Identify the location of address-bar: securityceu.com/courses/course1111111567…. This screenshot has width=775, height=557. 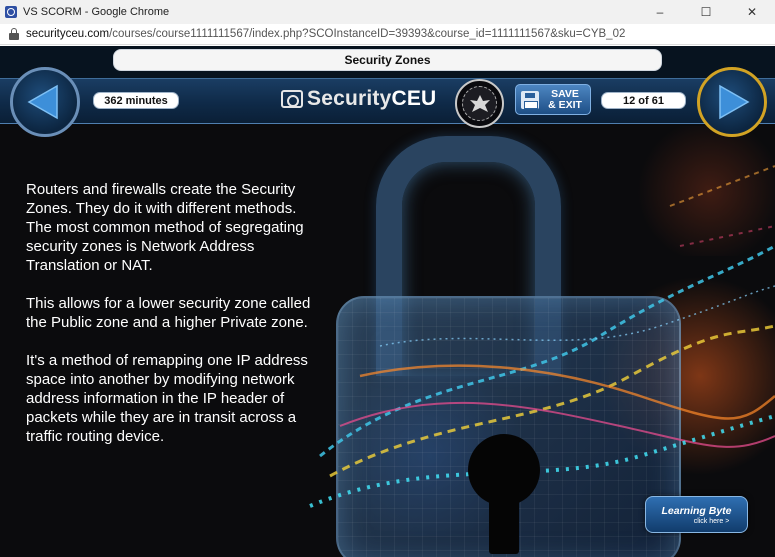
(387, 34).